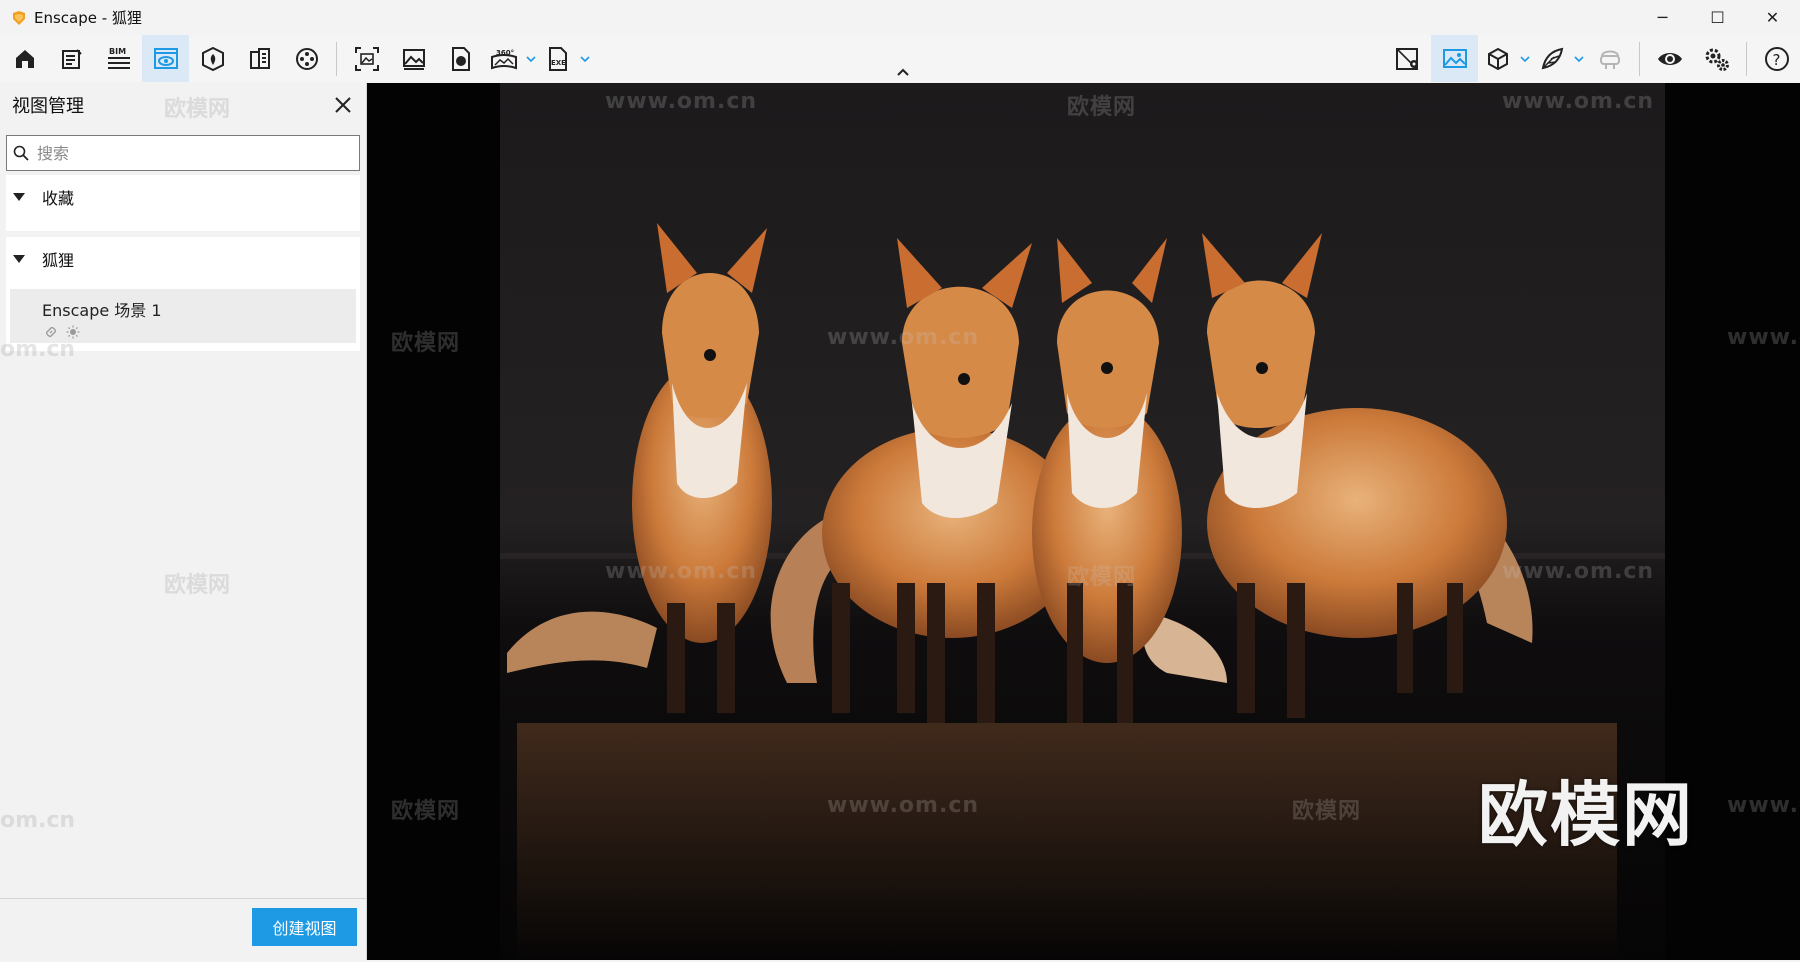  I want to click on feather-icon, so click(1552, 58).